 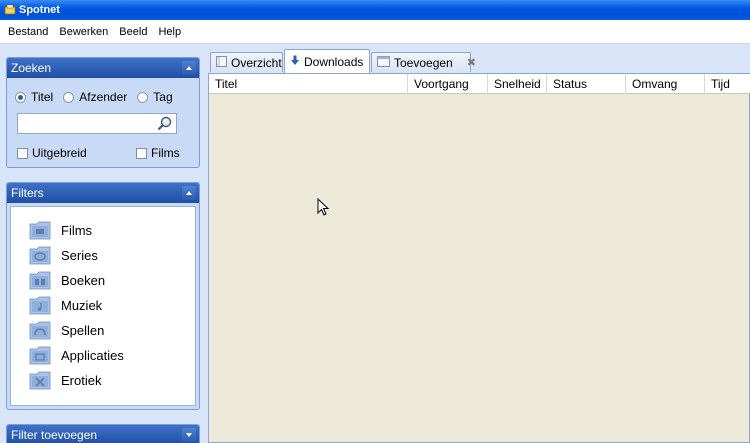 What do you see at coordinates (97, 123) in the screenshot?
I see `search-input` at bounding box center [97, 123].